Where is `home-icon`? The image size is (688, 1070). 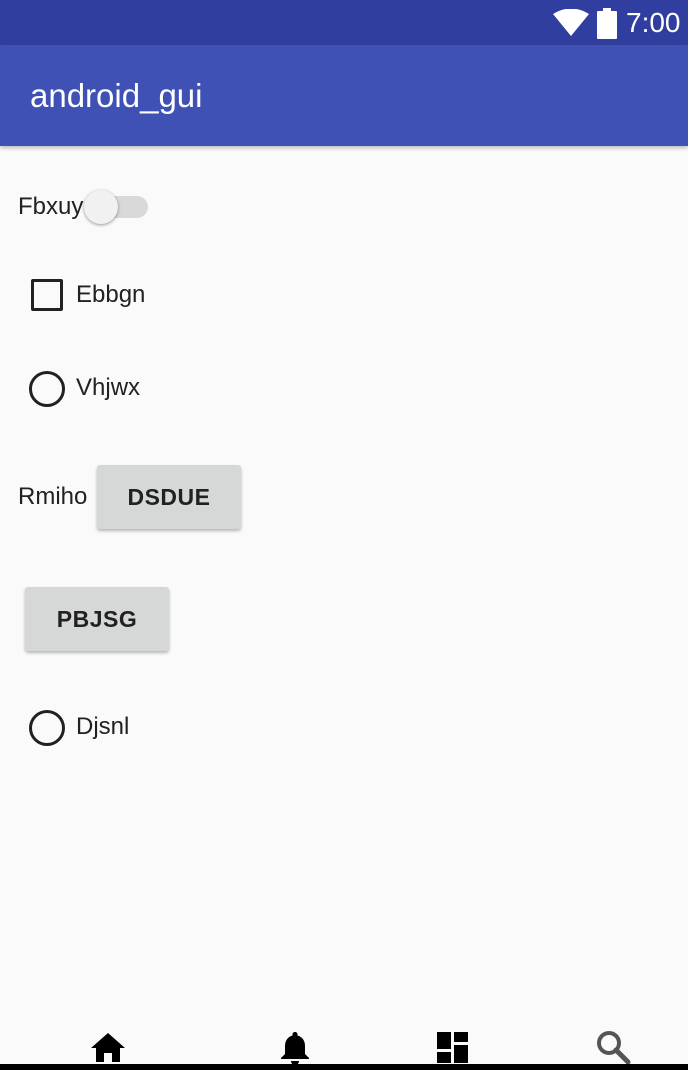 home-icon is located at coordinates (108, 1047).